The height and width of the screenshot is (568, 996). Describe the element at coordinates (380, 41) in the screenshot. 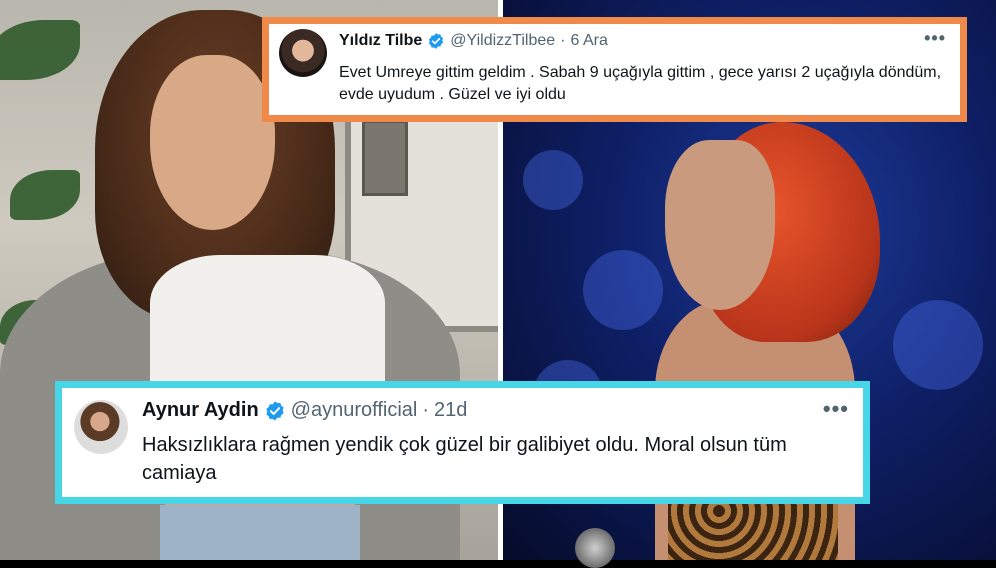

I see `display-name: Yıldız Tilbe` at that location.